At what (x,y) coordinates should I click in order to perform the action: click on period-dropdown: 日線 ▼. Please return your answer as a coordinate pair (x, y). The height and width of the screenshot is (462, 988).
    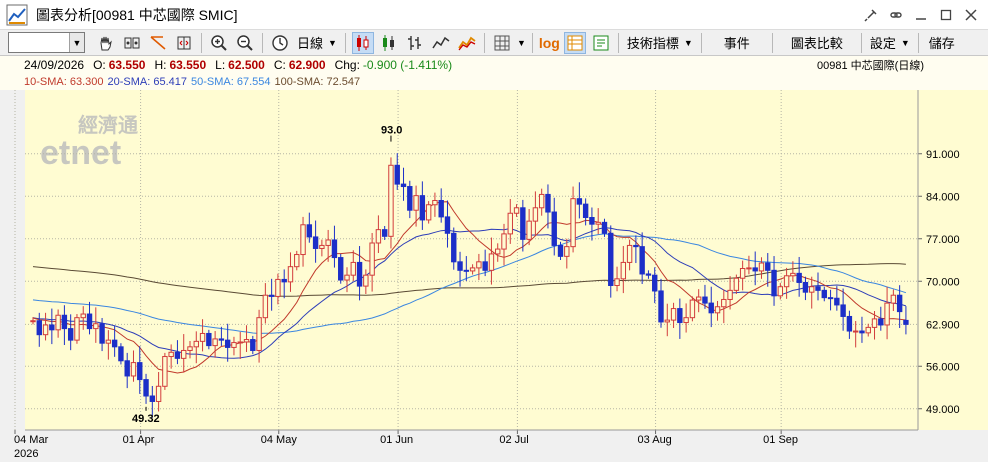
    Looking at the image, I should click on (317, 43).